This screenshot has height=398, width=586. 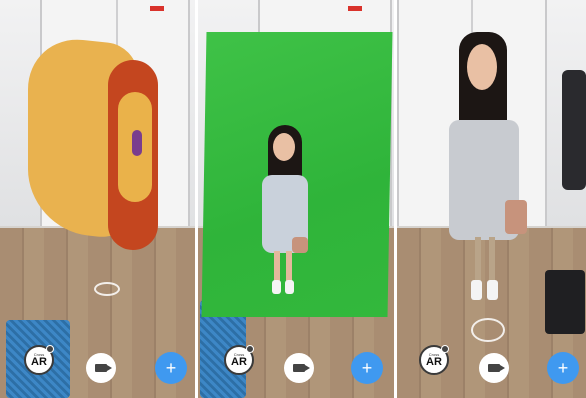 What do you see at coordinates (137, 143) in the screenshot?
I see `ar-lion-eye` at bounding box center [137, 143].